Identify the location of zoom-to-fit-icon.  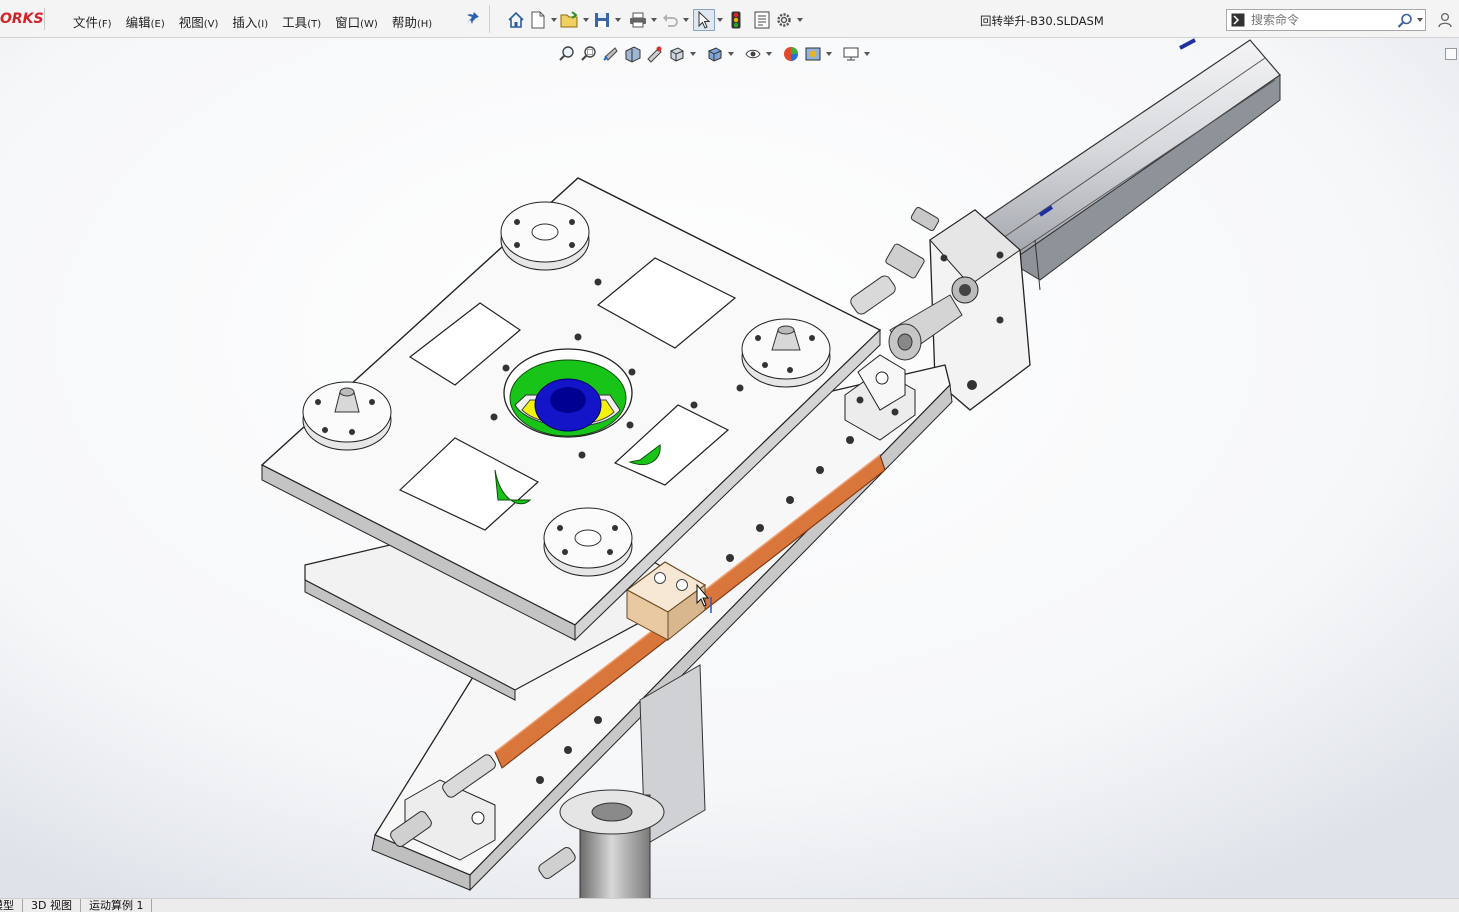
(567, 54).